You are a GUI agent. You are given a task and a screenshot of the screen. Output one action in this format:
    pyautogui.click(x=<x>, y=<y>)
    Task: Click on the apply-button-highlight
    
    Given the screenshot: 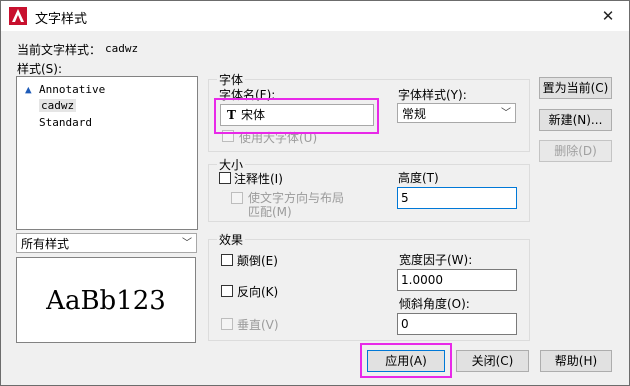 What is the action you would take?
    pyautogui.click(x=406, y=360)
    